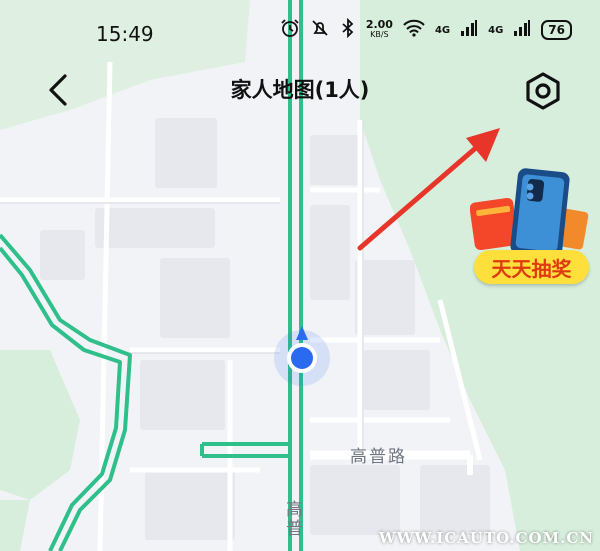 This screenshot has width=600, height=551. What do you see at coordinates (290, 30) in the screenshot?
I see `alarm-icon` at bounding box center [290, 30].